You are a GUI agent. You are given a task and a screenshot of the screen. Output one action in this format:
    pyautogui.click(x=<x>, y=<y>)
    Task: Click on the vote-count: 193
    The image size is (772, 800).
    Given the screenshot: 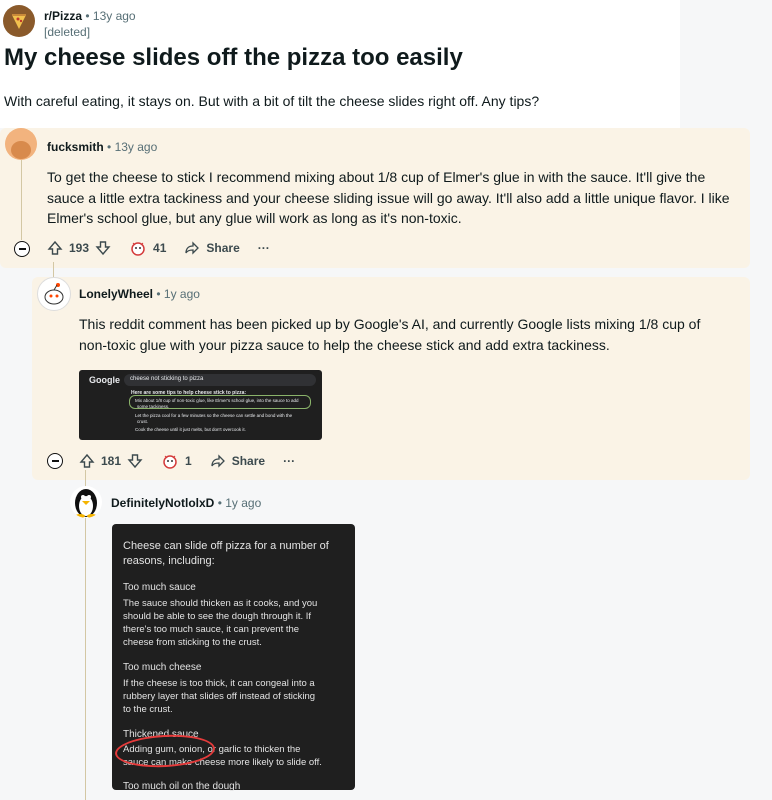 What is the action you would take?
    pyautogui.click(x=79, y=248)
    